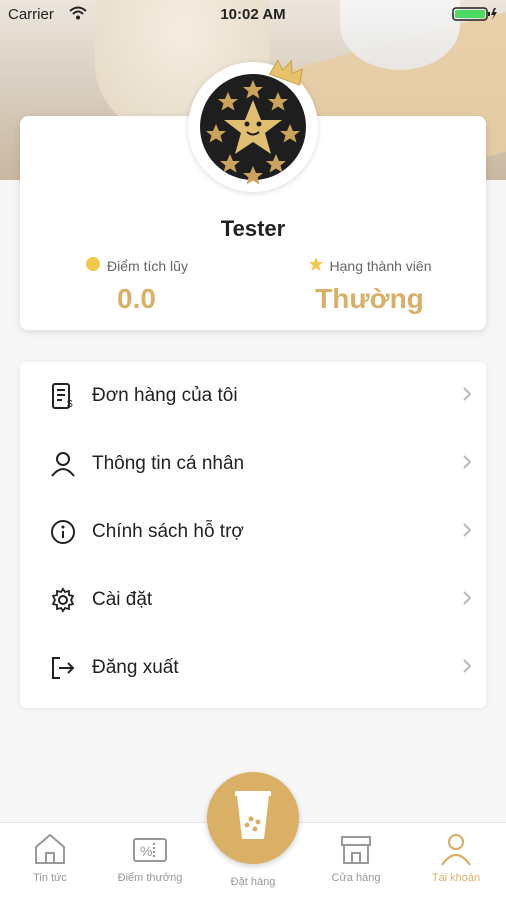 The height and width of the screenshot is (901, 506). Describe the element at coordinates (93, 265) in the screenshot. I see `coin-icon` at that location.